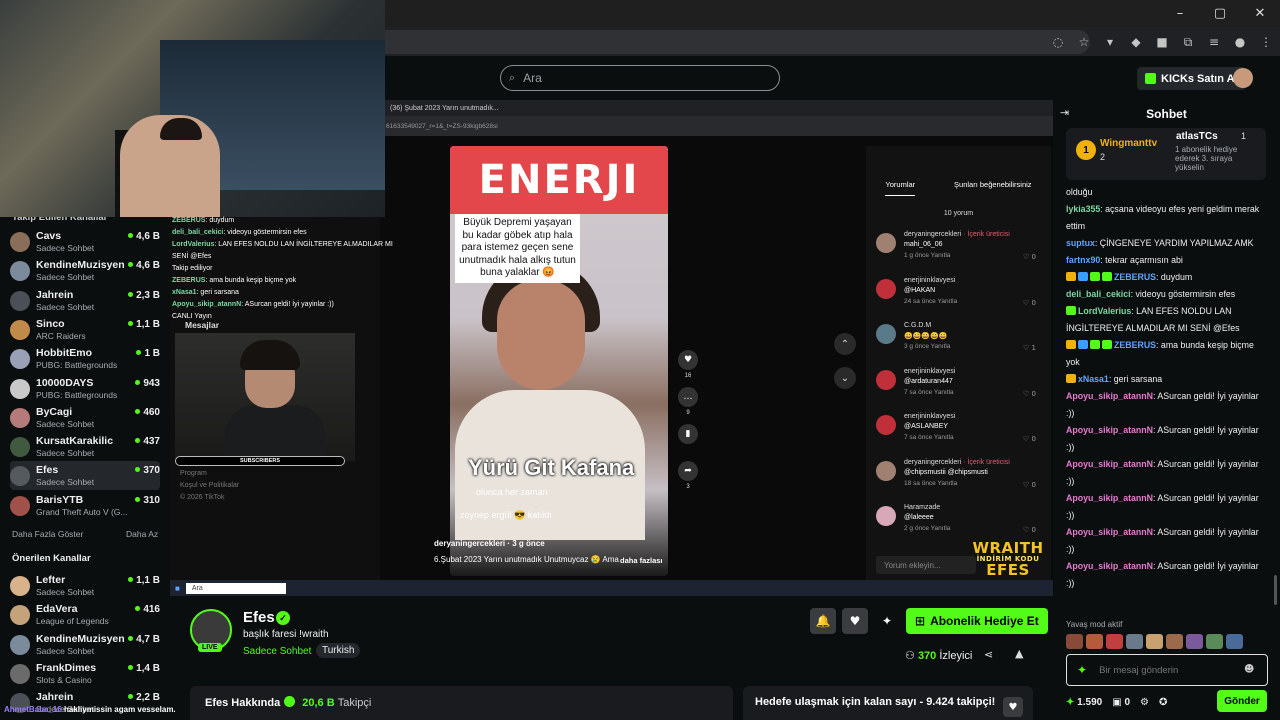 Image resolution: width=1280 pixels, height=720 pixels. I want to click on show-less-link: Daha Az, so click(142, 534).